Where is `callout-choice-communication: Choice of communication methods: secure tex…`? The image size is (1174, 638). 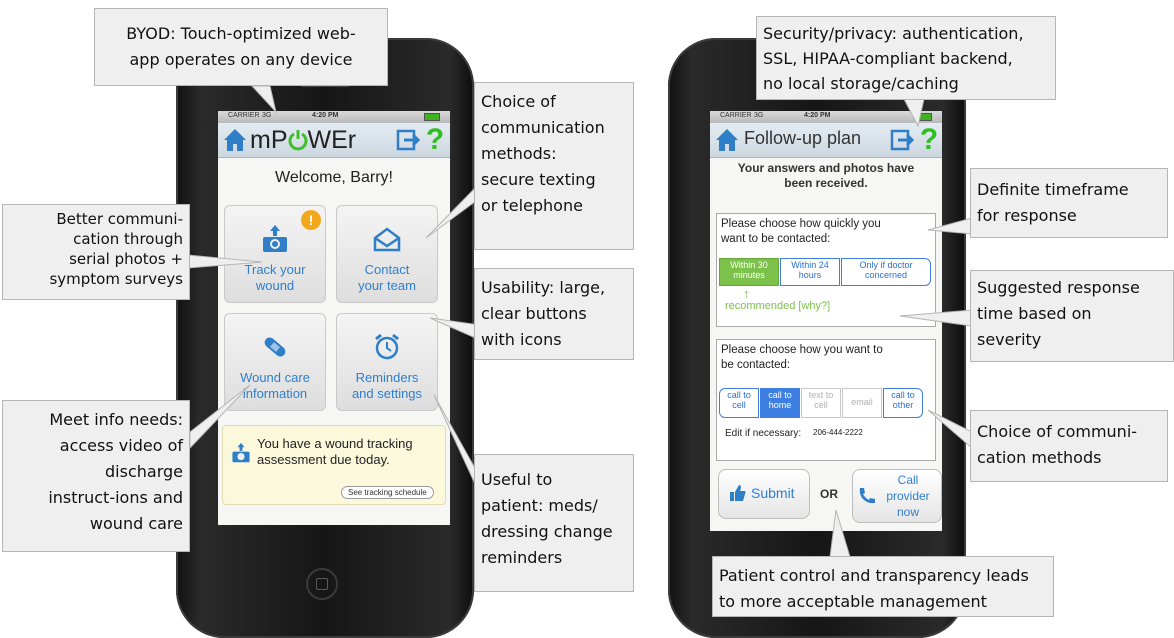 callout-choice-communication: Choice of communication methods: secure tex… is located at coordinates (554, 166).